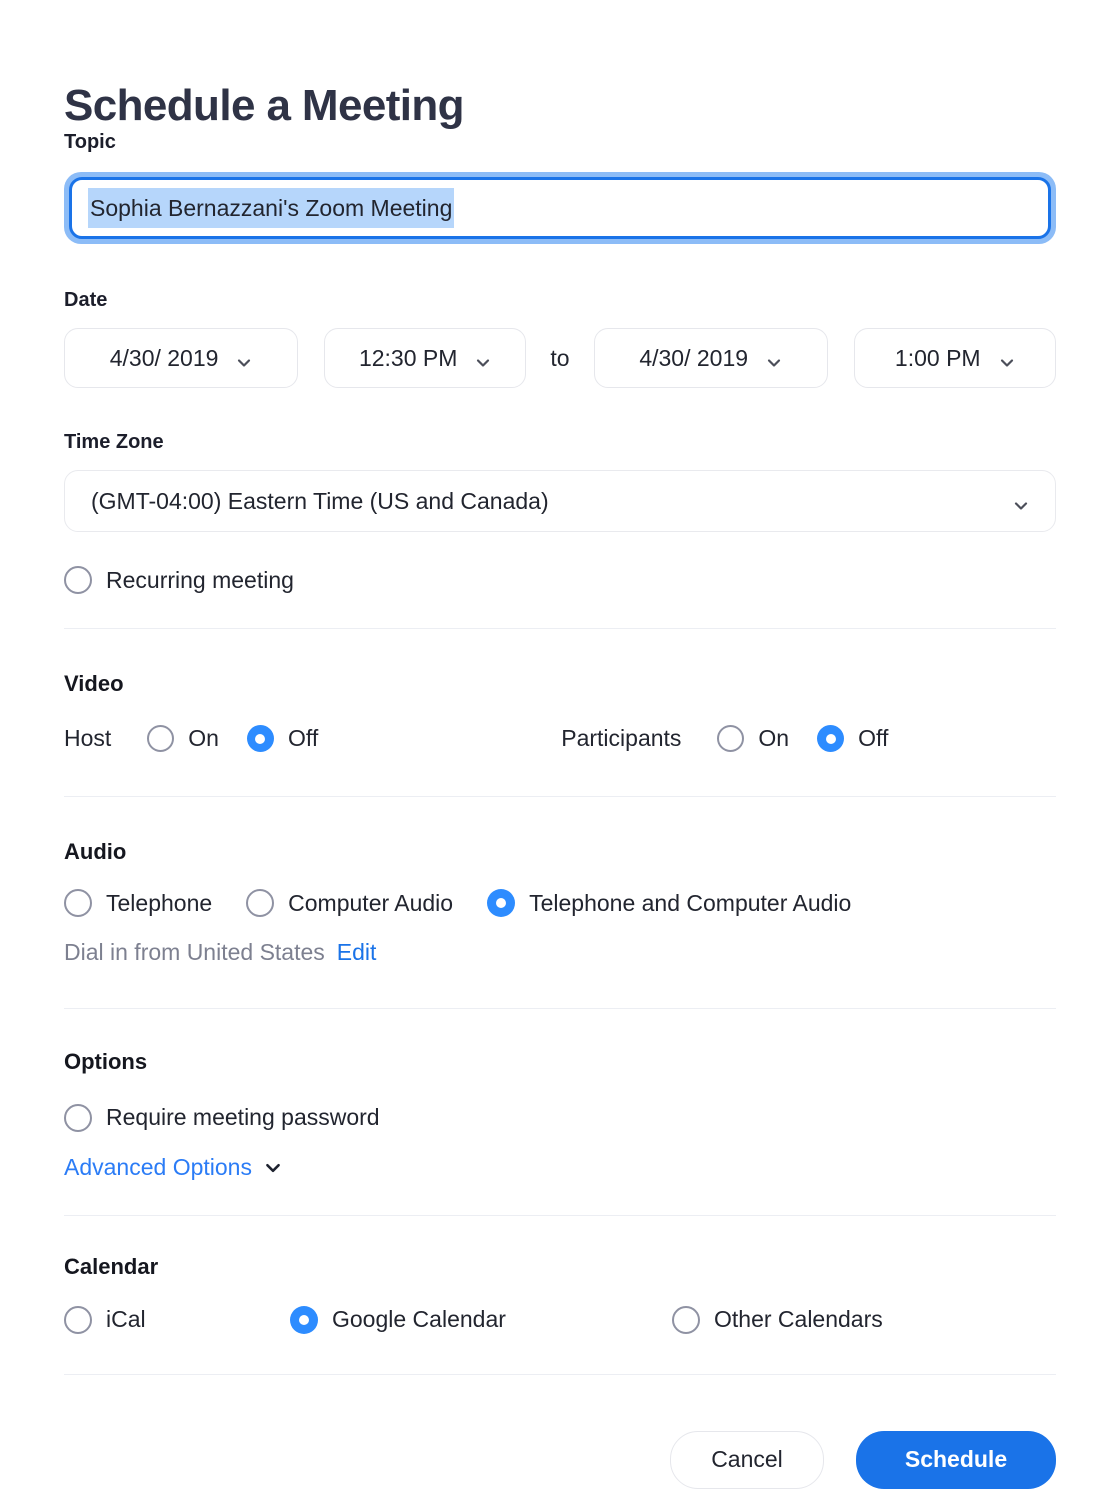  What do you see at coordinates (937, 357) in the screenshot?
I see `end-time-value: 1:00 PM` at bounding box center [937, 357].